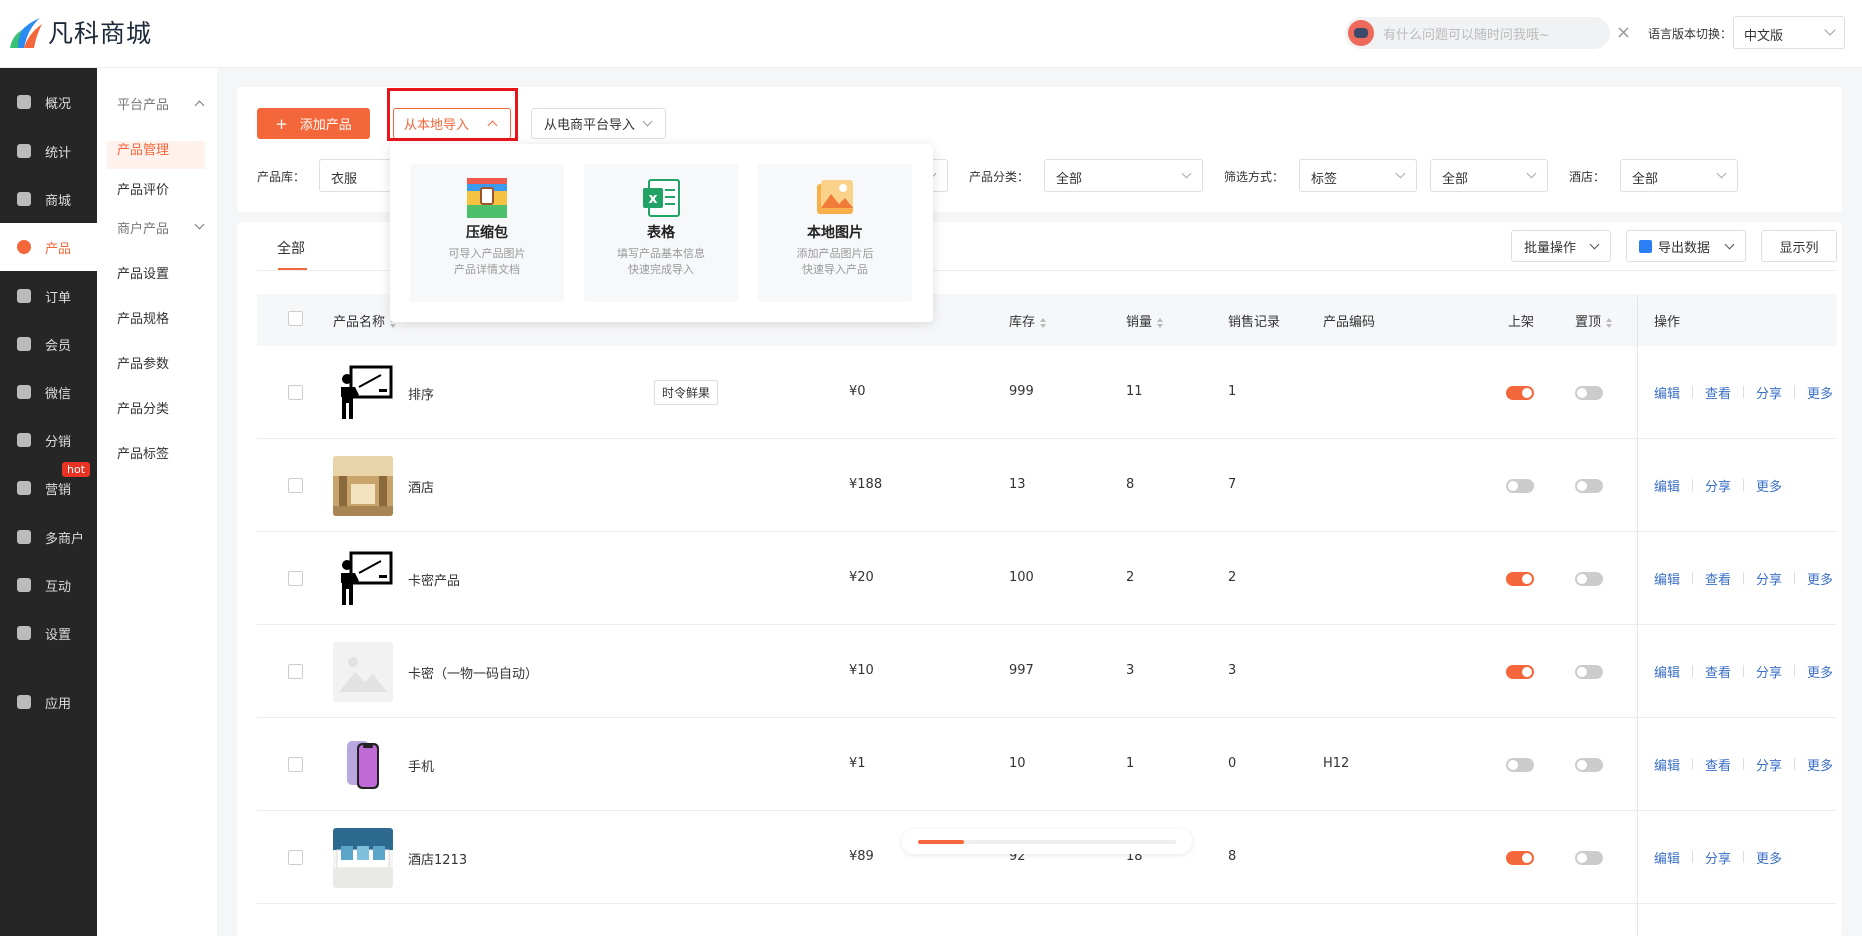 The width and height of the screenshot is (1862, 936). I want to click on product-name: 卡密产品, so click(434, 579).